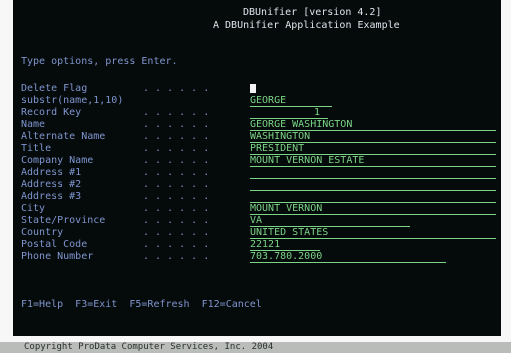 Image resolution: width=511 pixels, height=353 pixels. I want to click on label-state-province: State/Province, so click(63, 220).